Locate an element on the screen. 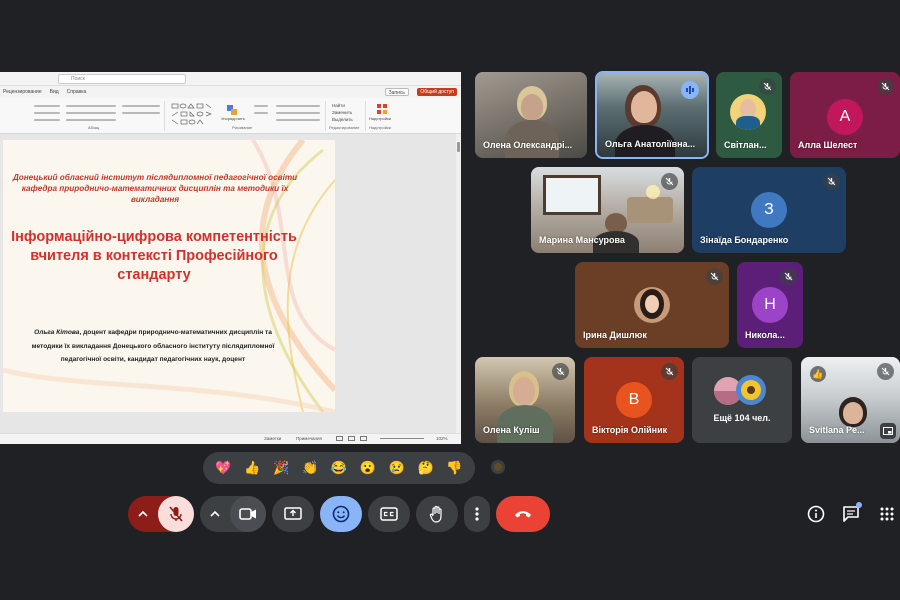  reaction-thinking: 🤔 is located at coordinates (426, 468).